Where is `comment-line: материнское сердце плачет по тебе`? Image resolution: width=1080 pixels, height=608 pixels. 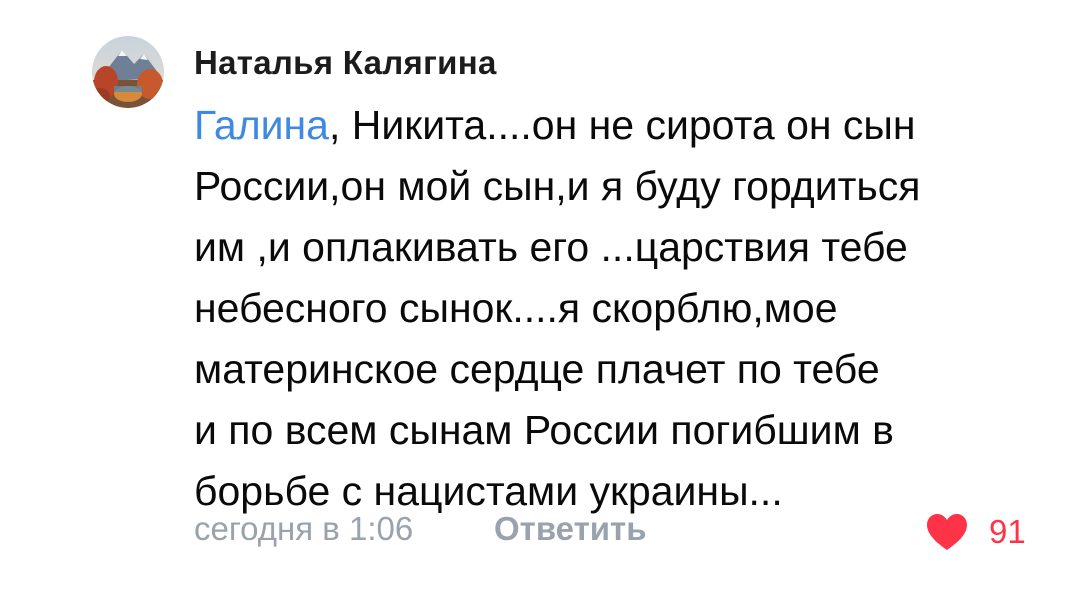 comment-line: материнское сердце плачет по тебе is located at coordinates (537, 369).